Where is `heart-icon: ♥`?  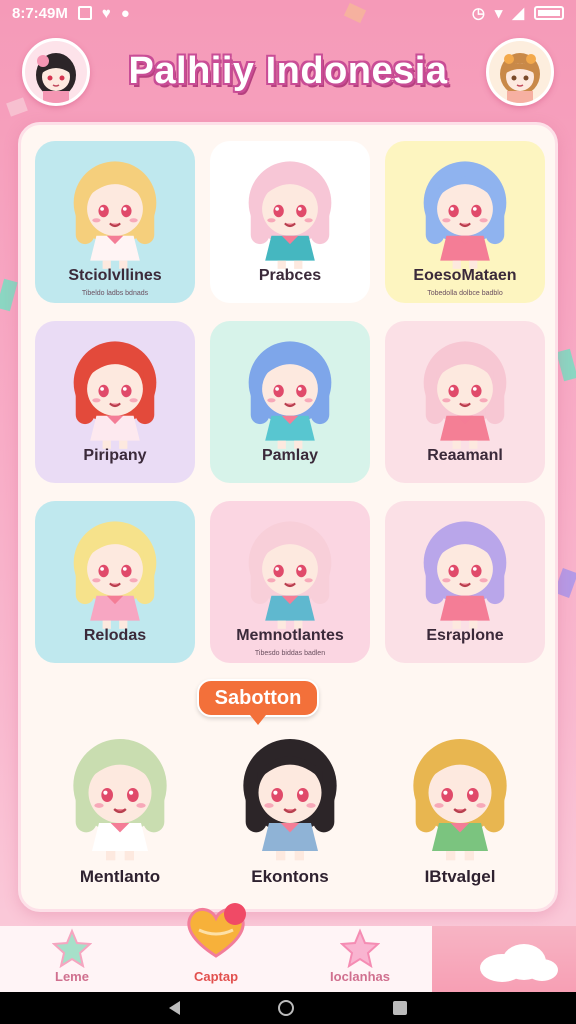
heart-icon: ♥ is located at coordinates (106, 13).